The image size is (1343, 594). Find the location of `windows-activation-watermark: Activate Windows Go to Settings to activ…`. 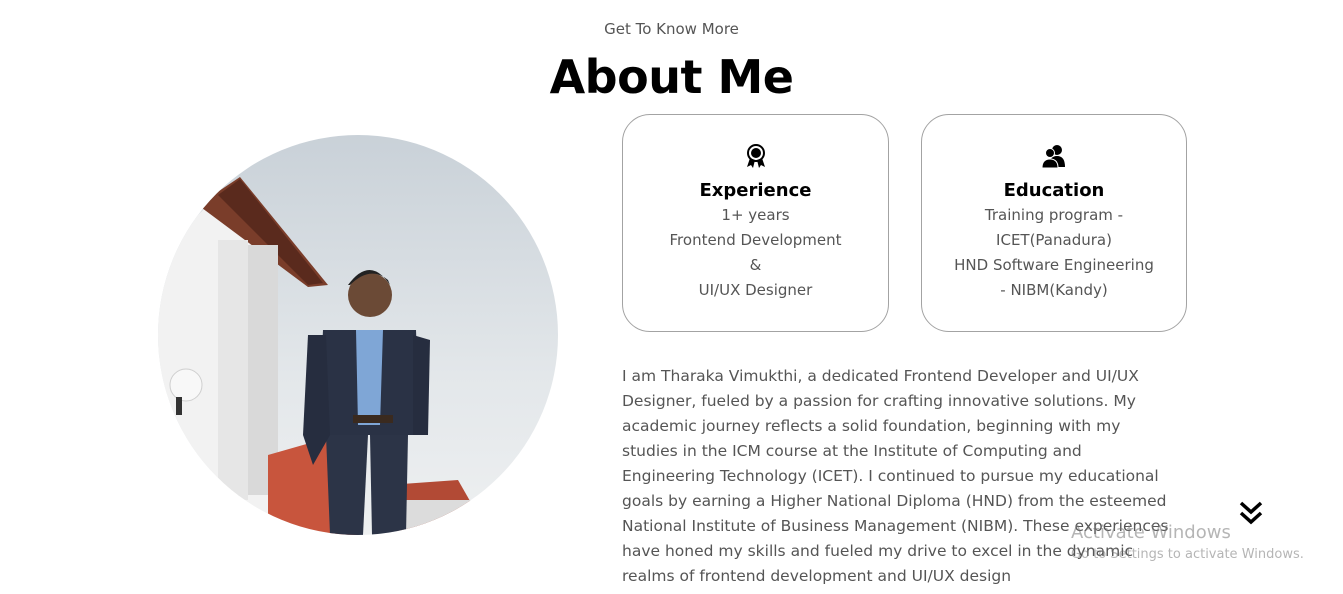

windows-activation-watermark: Activate Windows Go to Settings to activ… is located at coordinates (1187, 543).